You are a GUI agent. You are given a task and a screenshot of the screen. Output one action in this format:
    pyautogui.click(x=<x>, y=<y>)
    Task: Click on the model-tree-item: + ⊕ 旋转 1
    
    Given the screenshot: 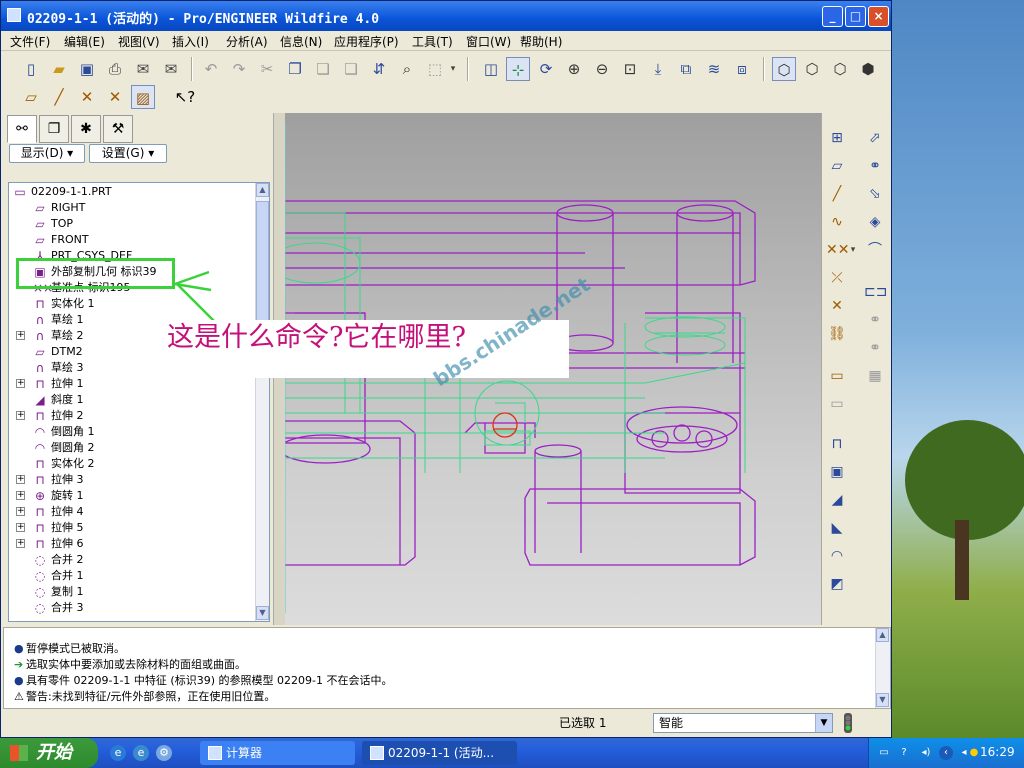 What is the action you would take?
    pyautogui.click(x=133, y=496)
    